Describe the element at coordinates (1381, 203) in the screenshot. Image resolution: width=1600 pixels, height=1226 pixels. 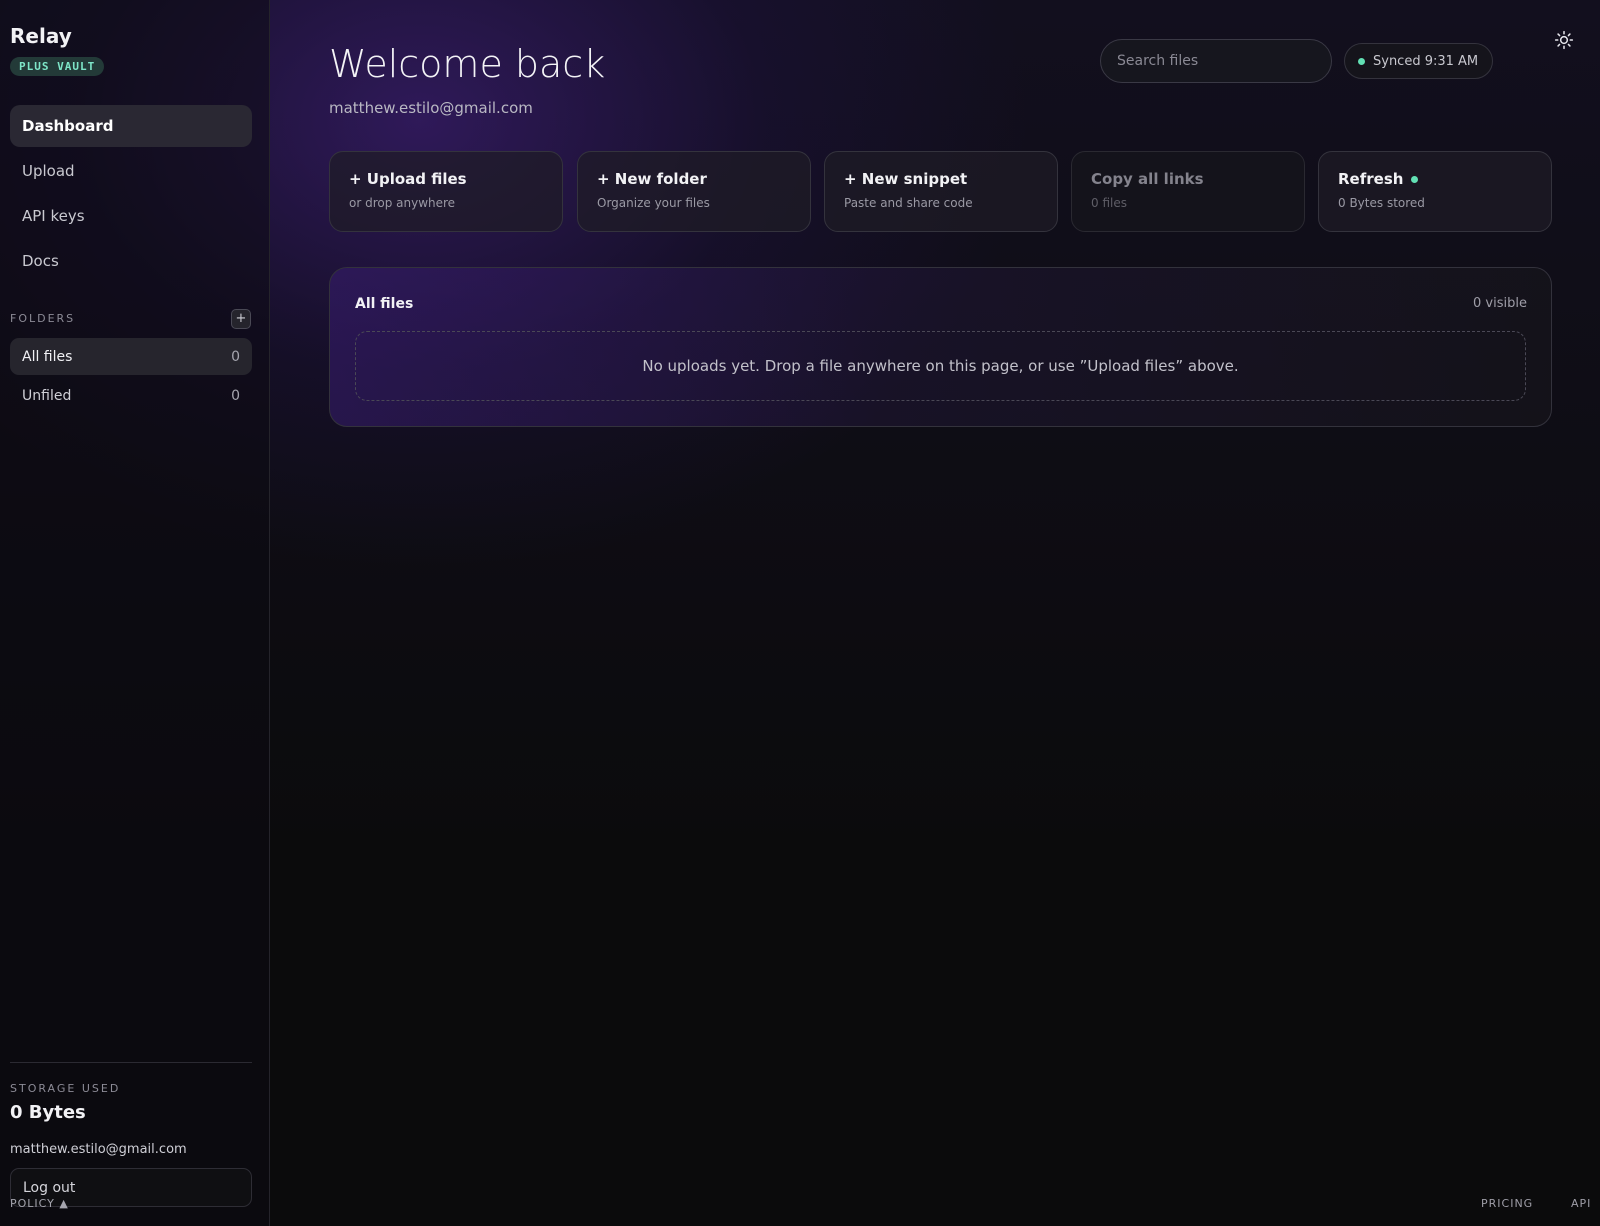
I see `action-subtitle: 0 Bytes stored` at that location.